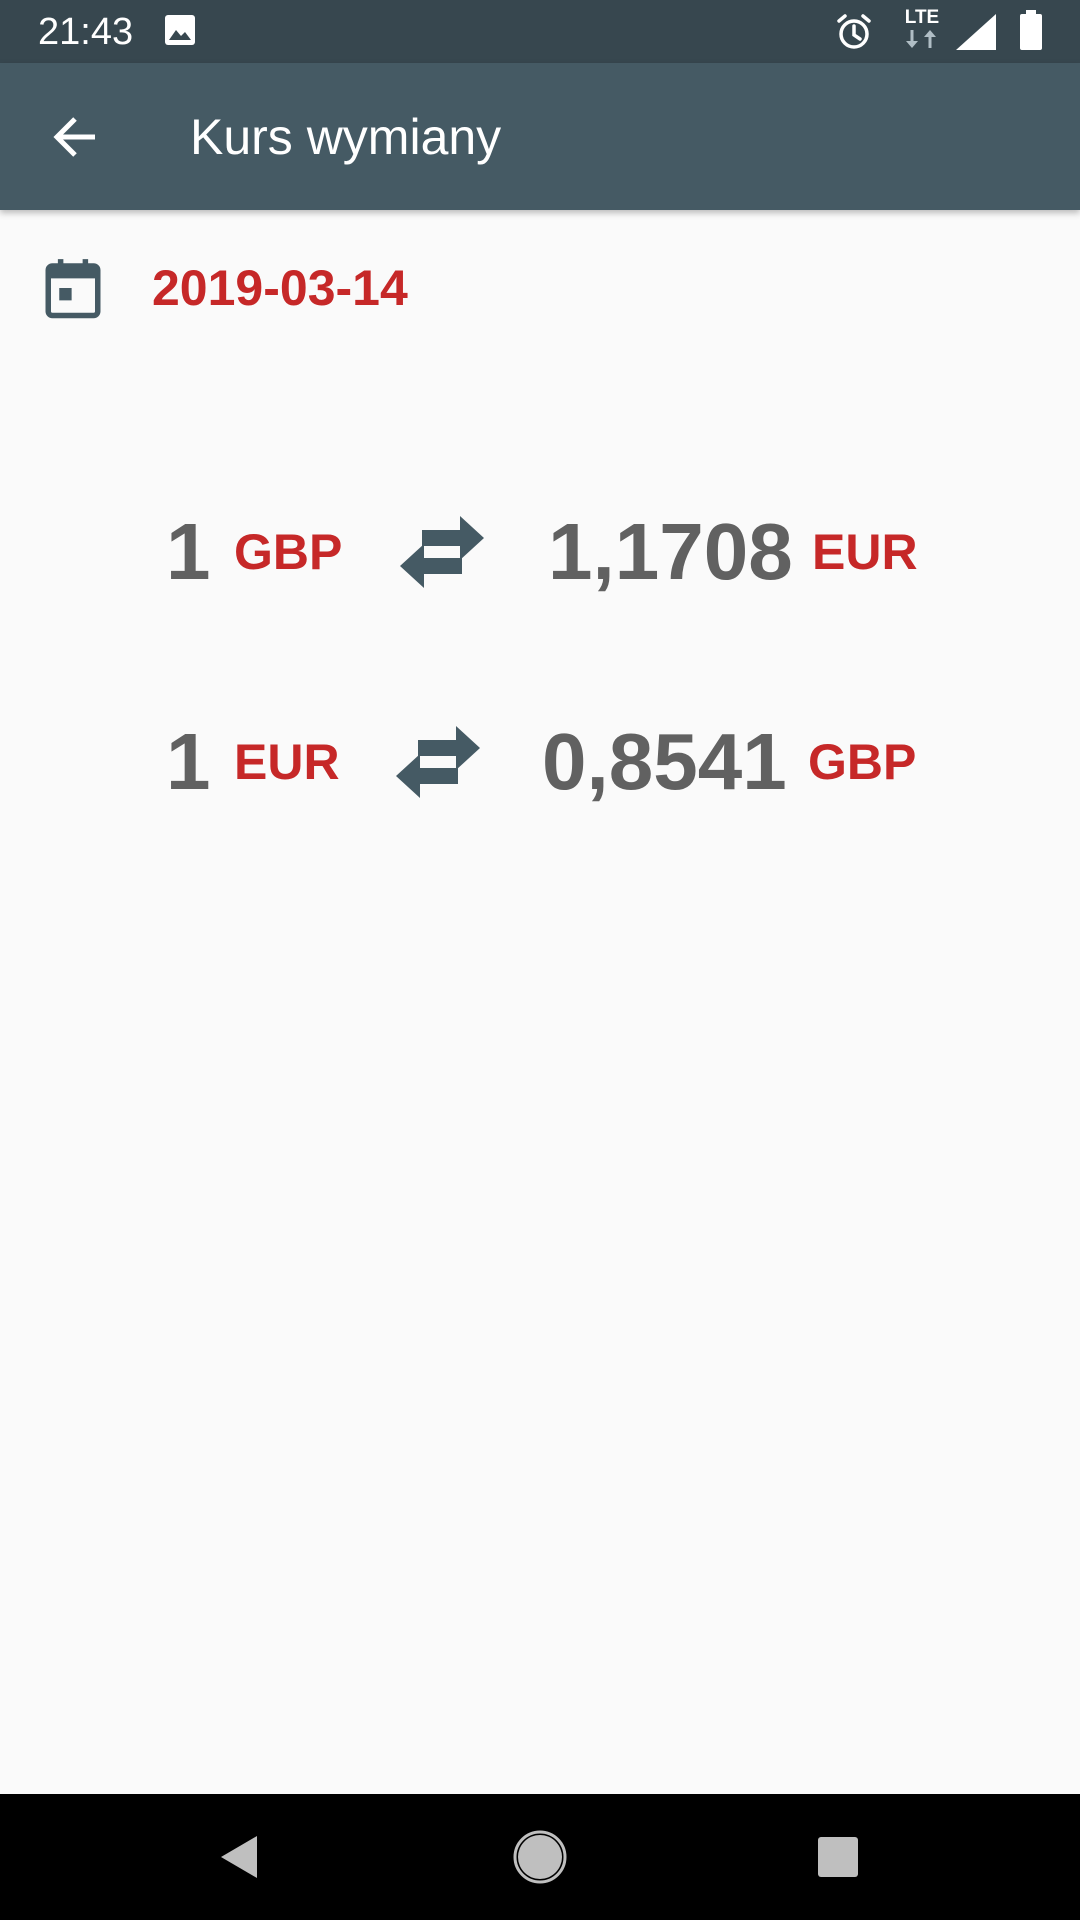 The height and width of the screenshot is (1920, 1080). Describe the element at coordinates (540, 762) in the screenshot. I see `rate-row-eur-gbp: 1 EUR 0,8541 GBP` at that location.